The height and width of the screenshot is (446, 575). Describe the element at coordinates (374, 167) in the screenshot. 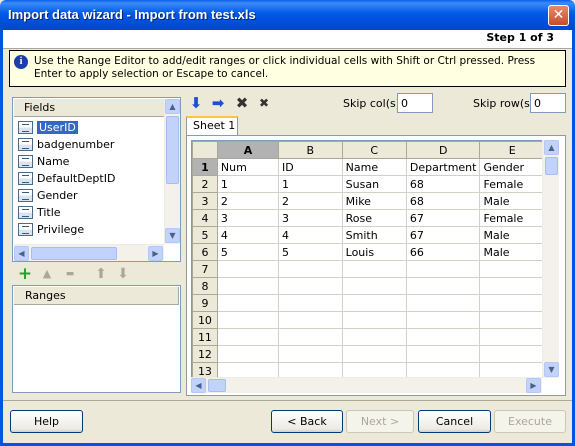

I see `grid-cell: Name` at that location.